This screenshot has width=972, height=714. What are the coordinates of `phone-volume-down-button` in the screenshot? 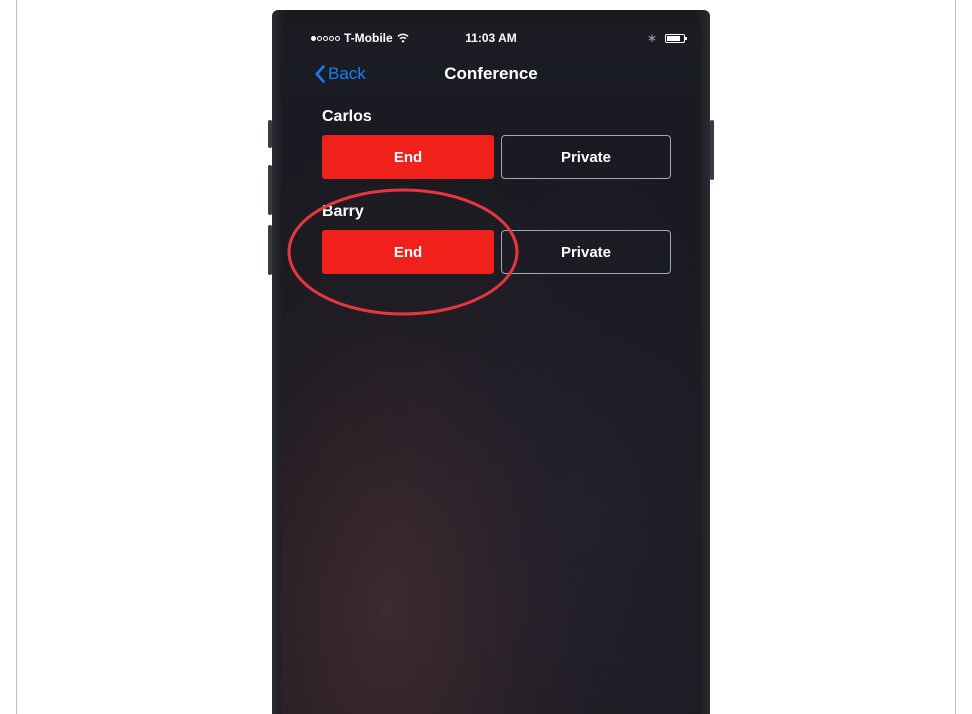 It's located at (270, 250).